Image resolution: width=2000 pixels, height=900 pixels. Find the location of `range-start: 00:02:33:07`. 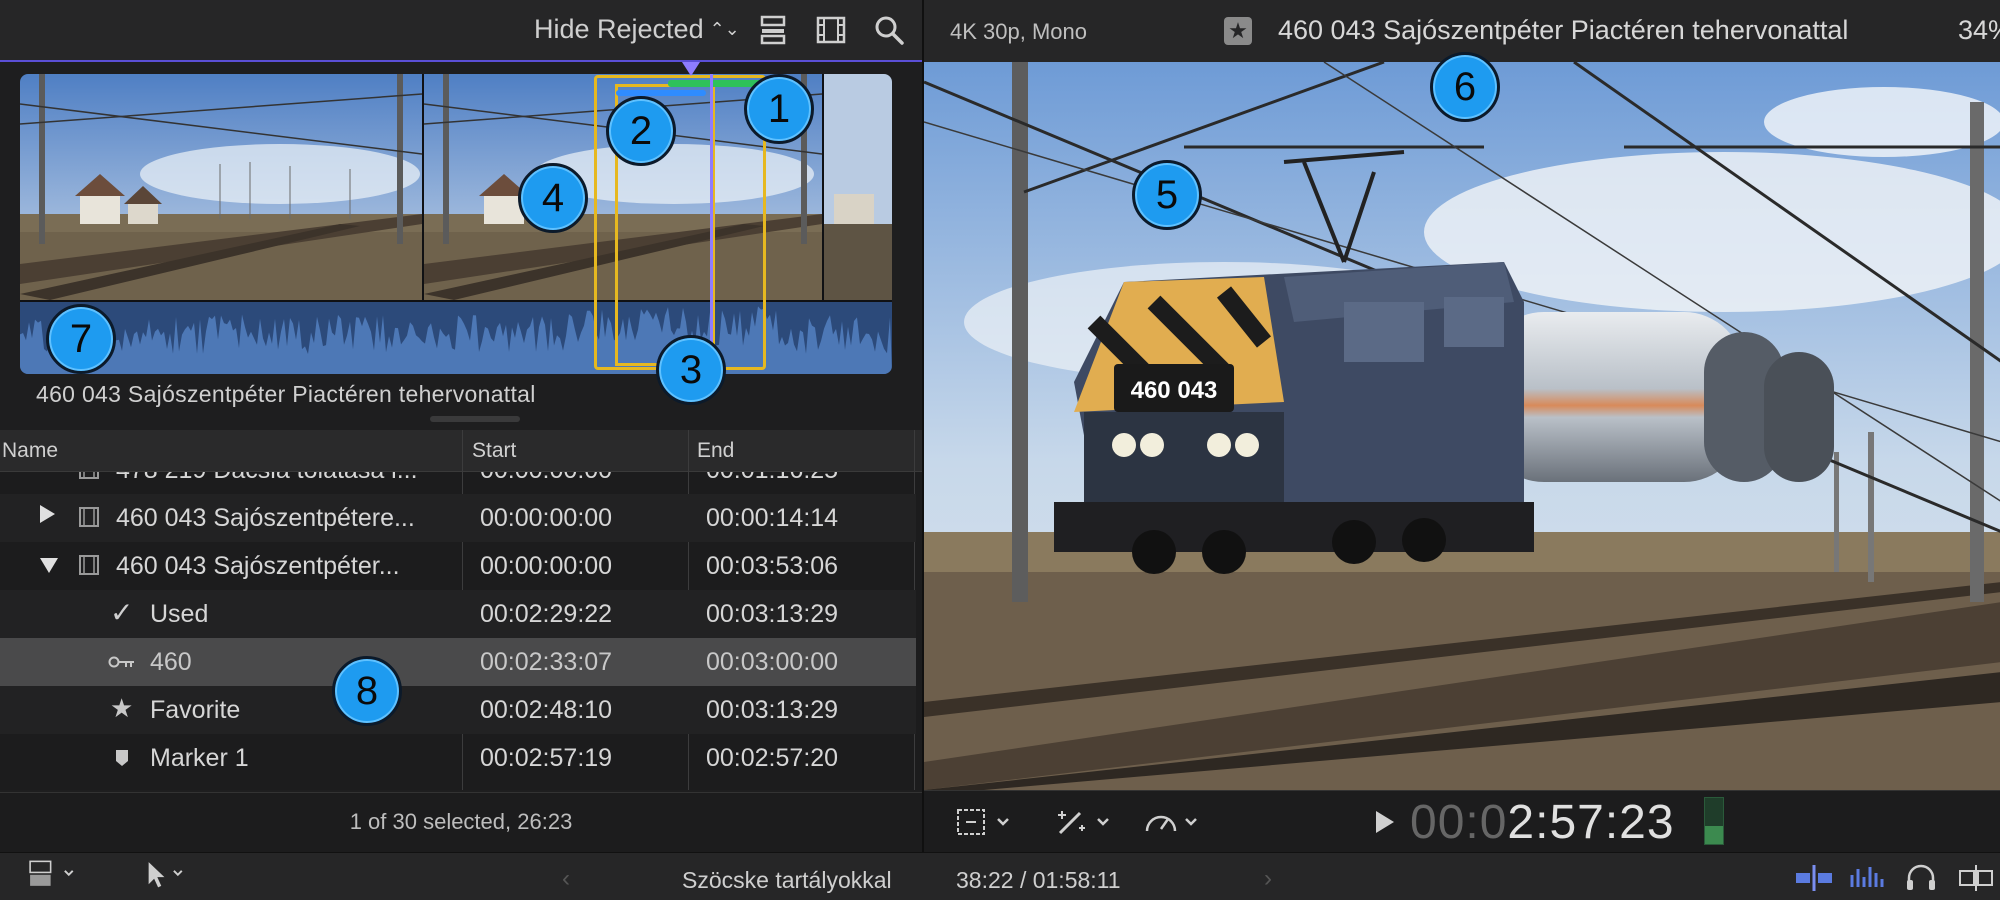

range-start: 00:02:33:07 is located at coordinates (546, 662).